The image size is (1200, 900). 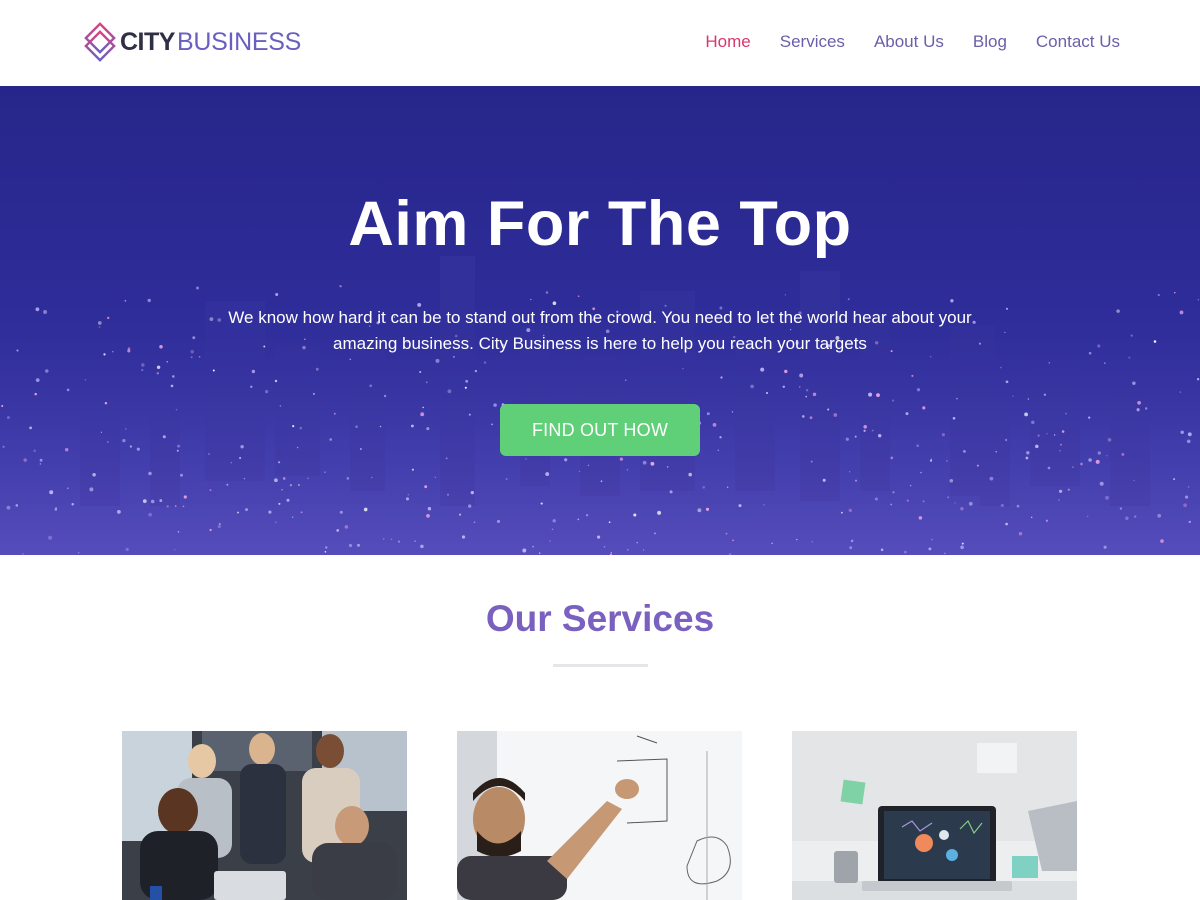 What do you see at coordinates (264, 815) in the screenshot?
I see `service-card-team` at bounding box center [264, 815].